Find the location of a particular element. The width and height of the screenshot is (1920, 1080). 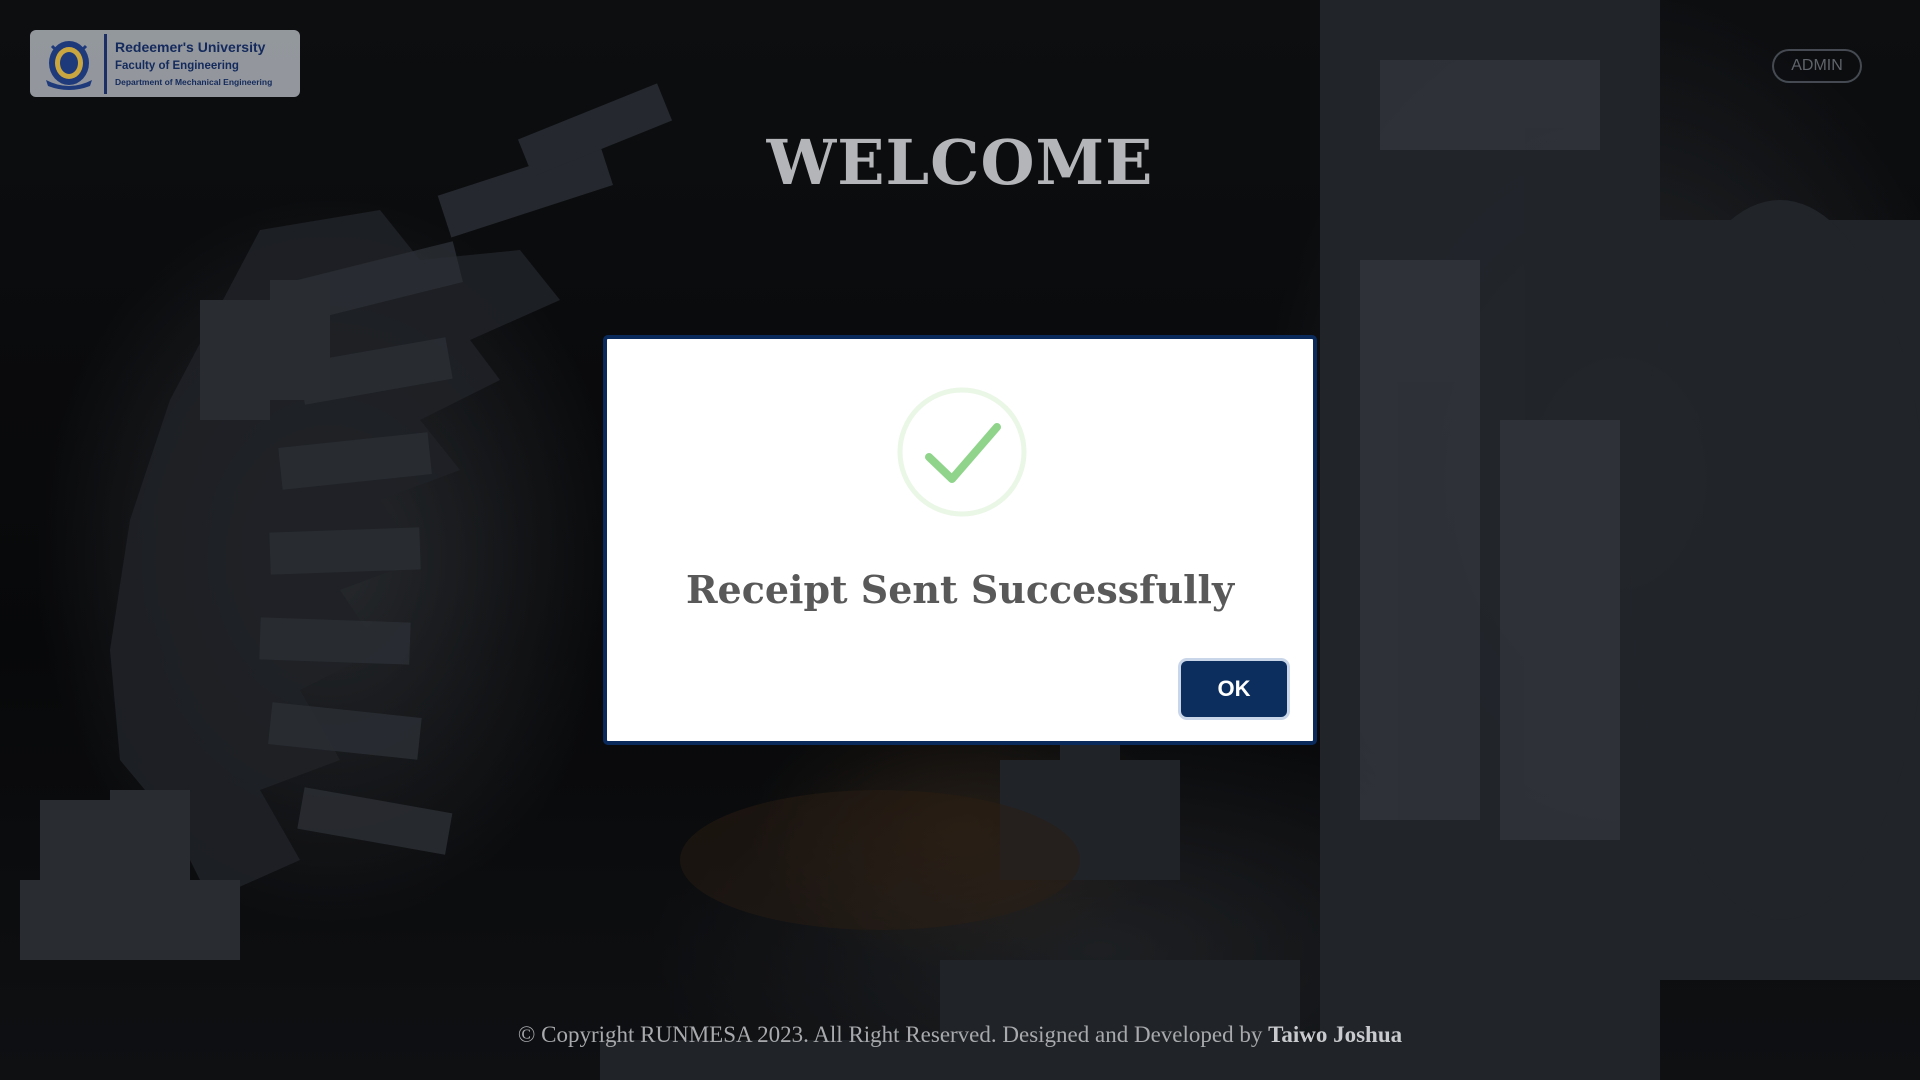

admin-button: ADMIN is located at coordinates (1817, 66).